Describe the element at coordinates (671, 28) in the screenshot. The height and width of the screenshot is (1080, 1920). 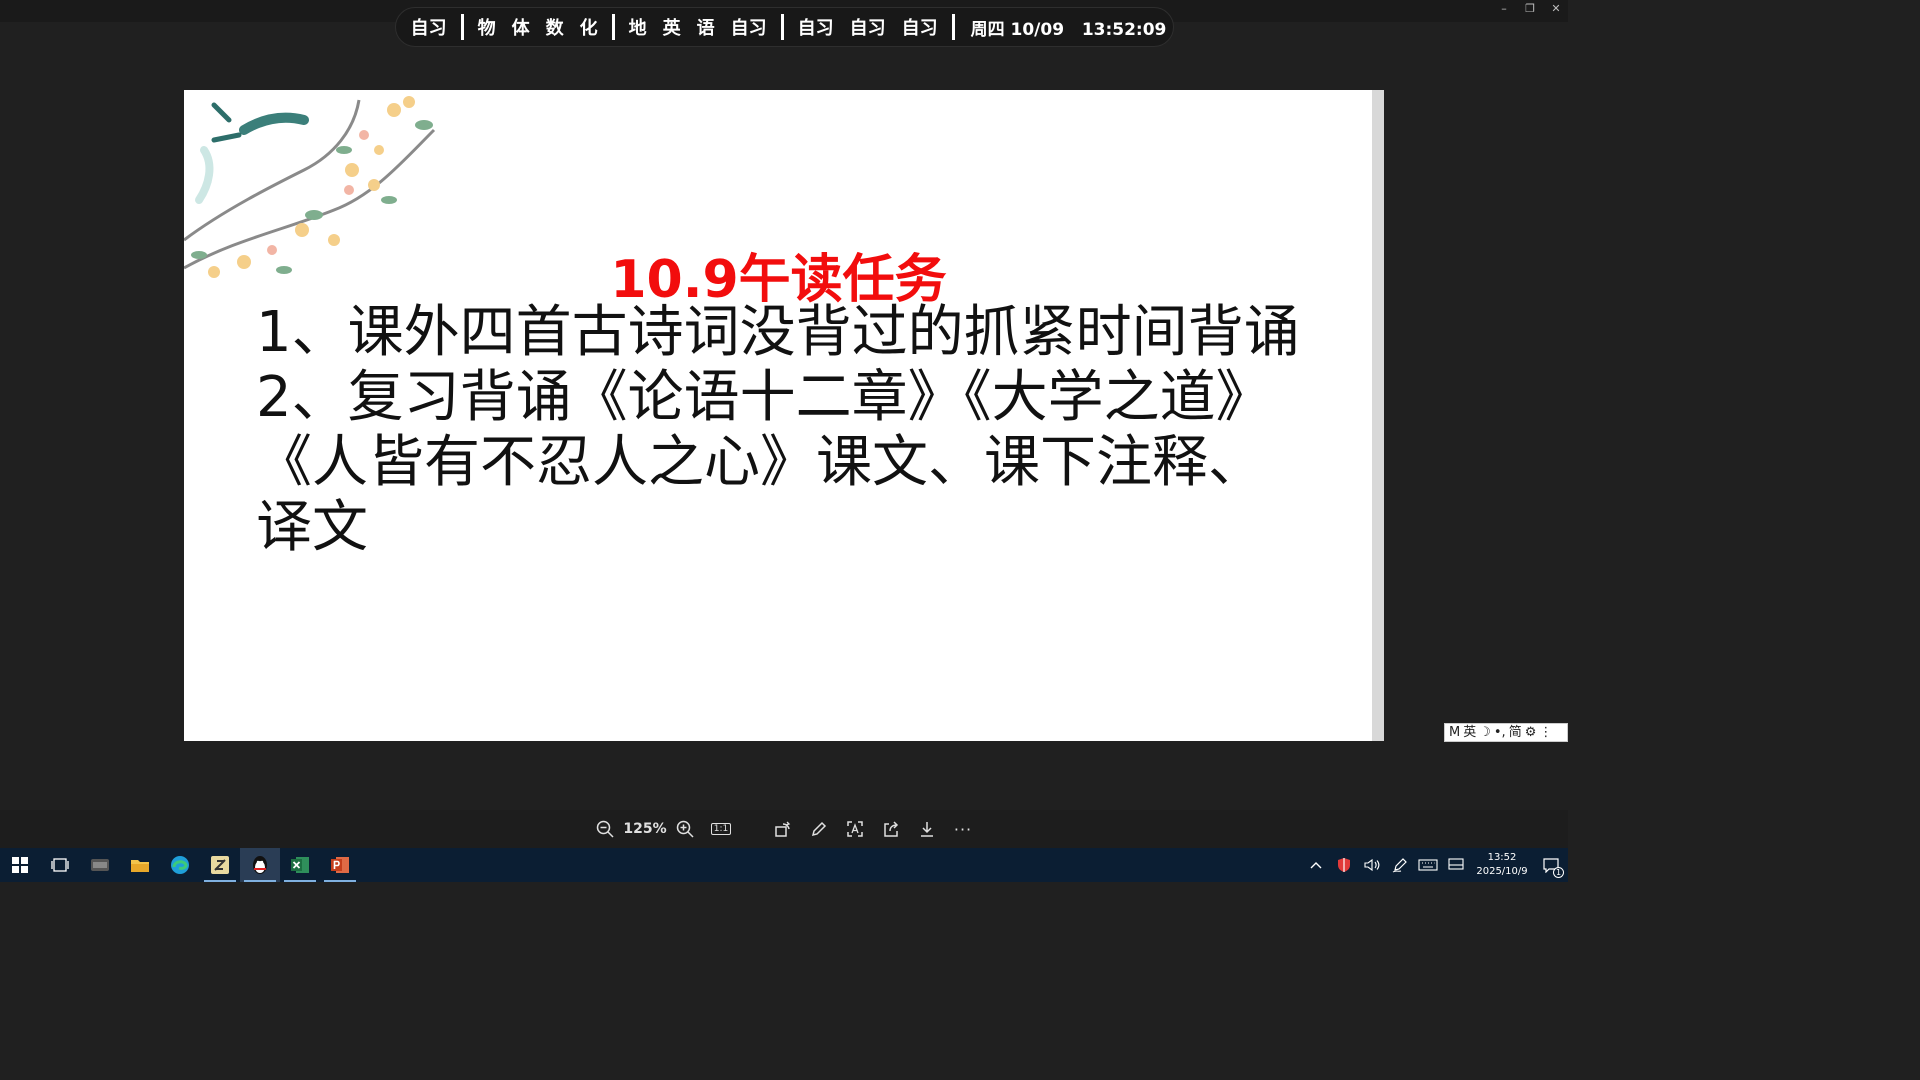
I see `schedule-item: 英` at that location.